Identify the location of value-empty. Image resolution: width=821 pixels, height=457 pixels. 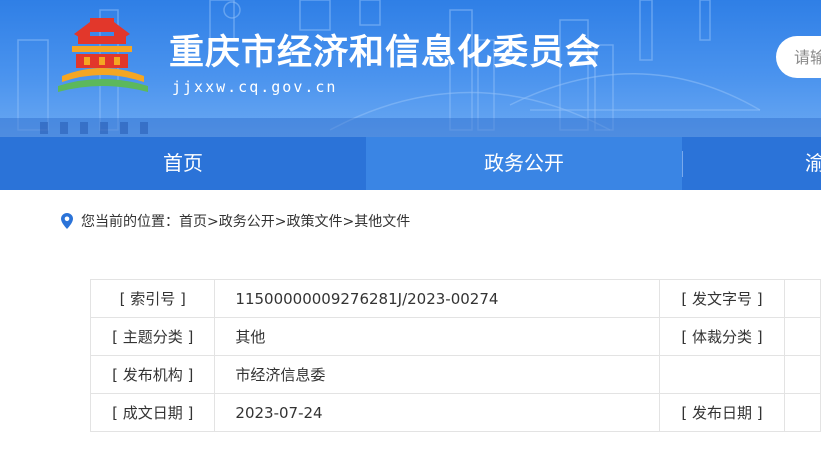
(802, 374).